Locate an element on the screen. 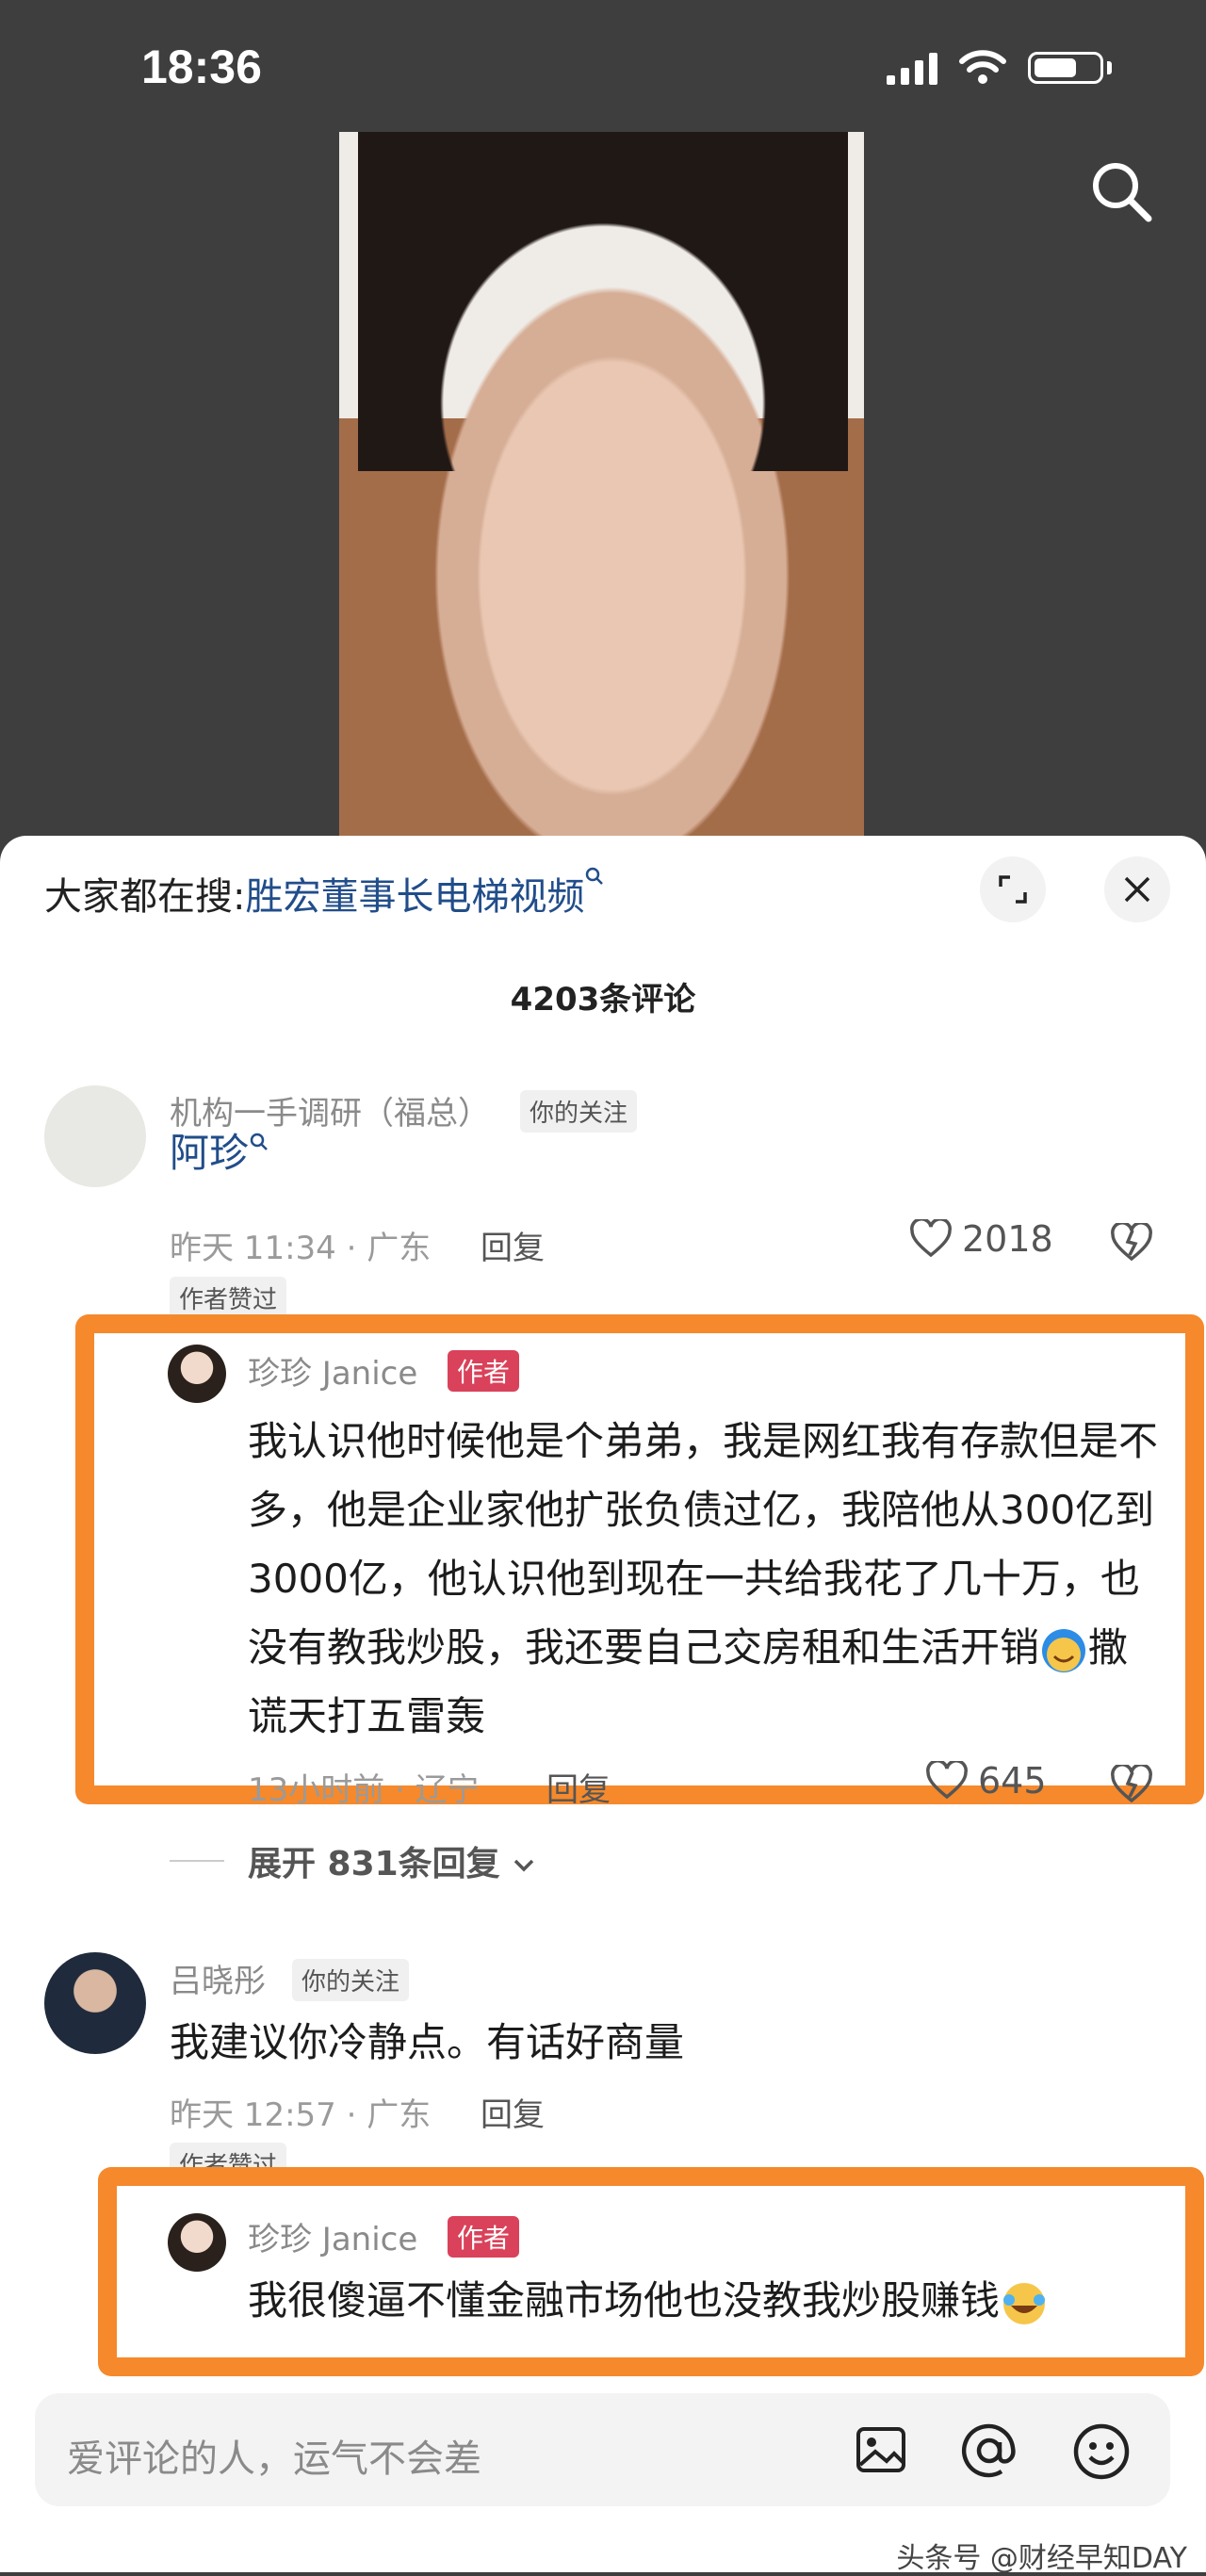 The width and height of the screenshot is (1206, 2576). comment-text: 我很傻逼不懂金融市场他也没教我炒股赚钱 is located at coordinates (690, 2300).